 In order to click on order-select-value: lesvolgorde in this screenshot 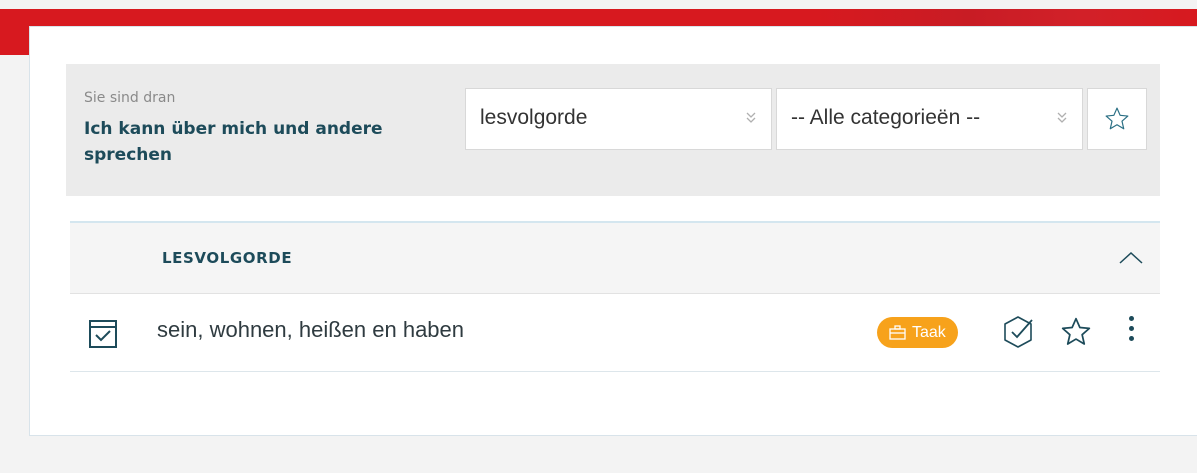, I will do `click(534, 117)`.